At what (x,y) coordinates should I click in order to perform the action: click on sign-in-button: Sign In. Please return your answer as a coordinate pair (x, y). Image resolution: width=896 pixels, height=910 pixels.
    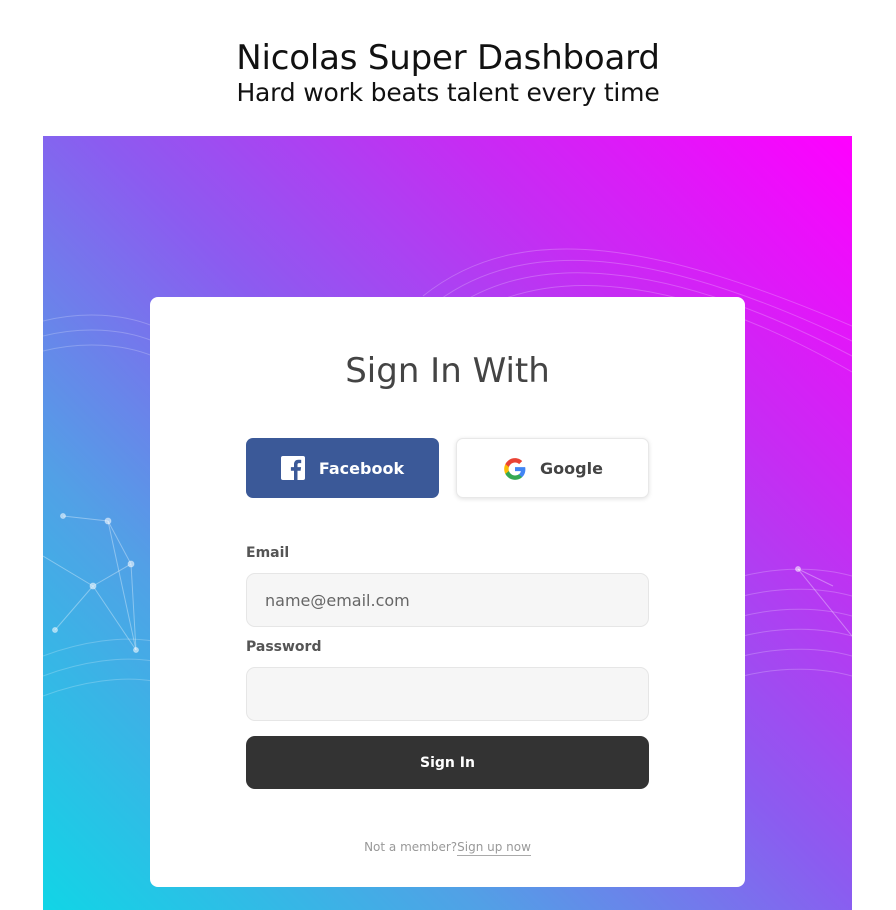
    Looking at the image, I should click on (447, 762).